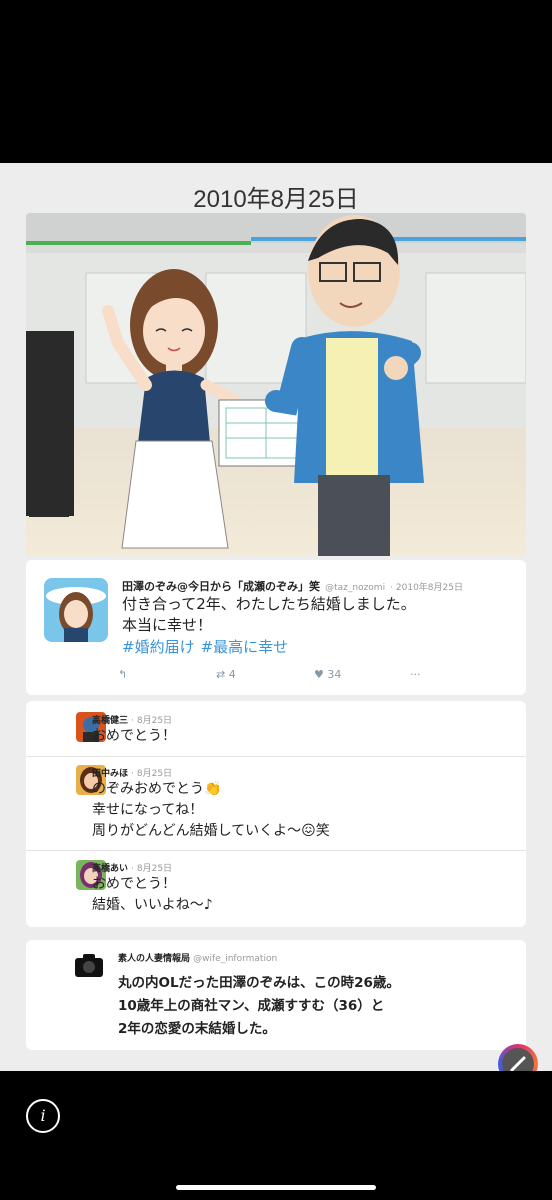 The width and height of the screenshot is (552, 1200). I want to click on reply-line: 周りがどんどん結婚していくよ〜😖笑, so click(211, 831).